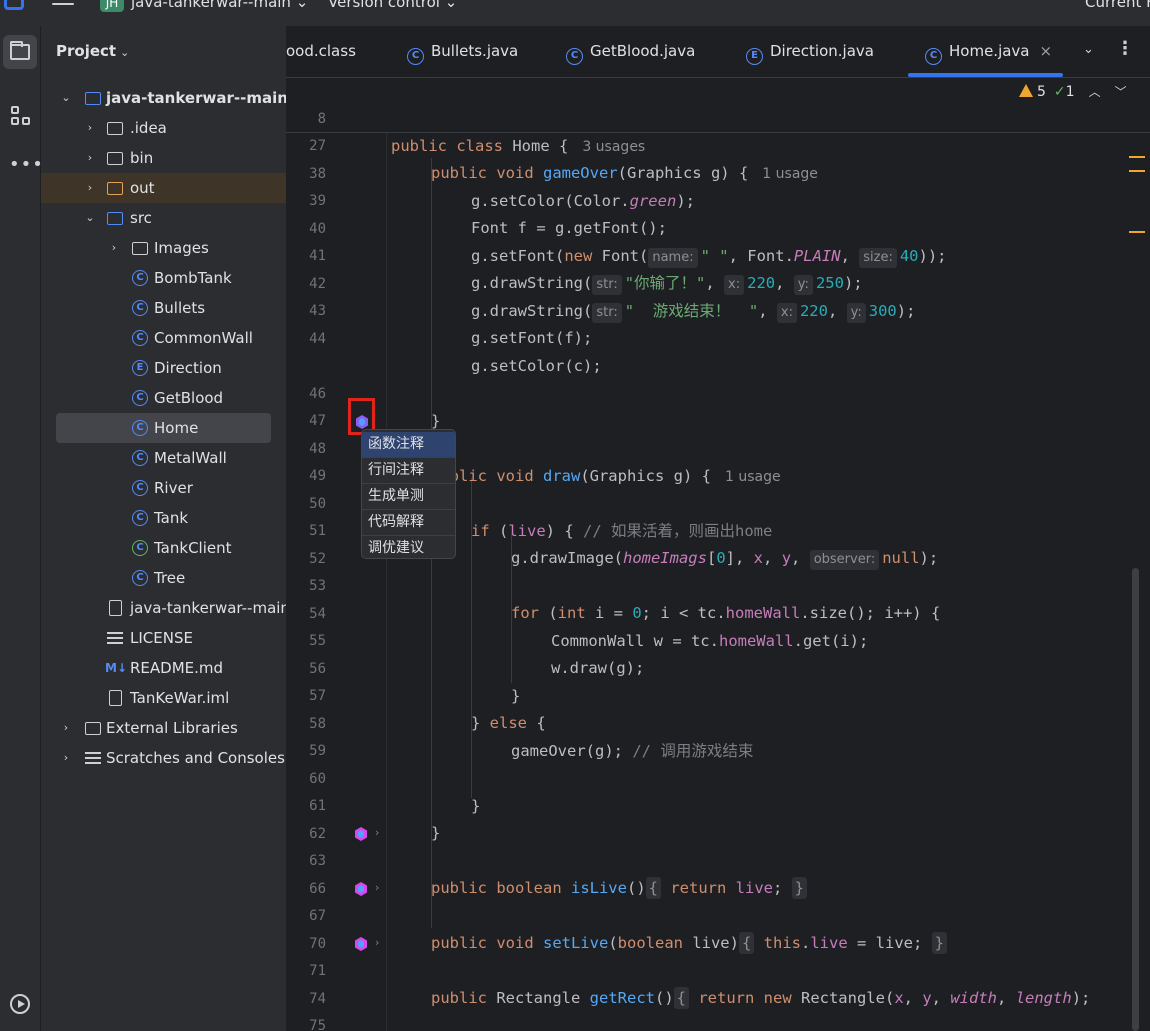  Describe the element at coordinates (170, 578) in the screenshot. I see `tree-label: Tree` at that location.